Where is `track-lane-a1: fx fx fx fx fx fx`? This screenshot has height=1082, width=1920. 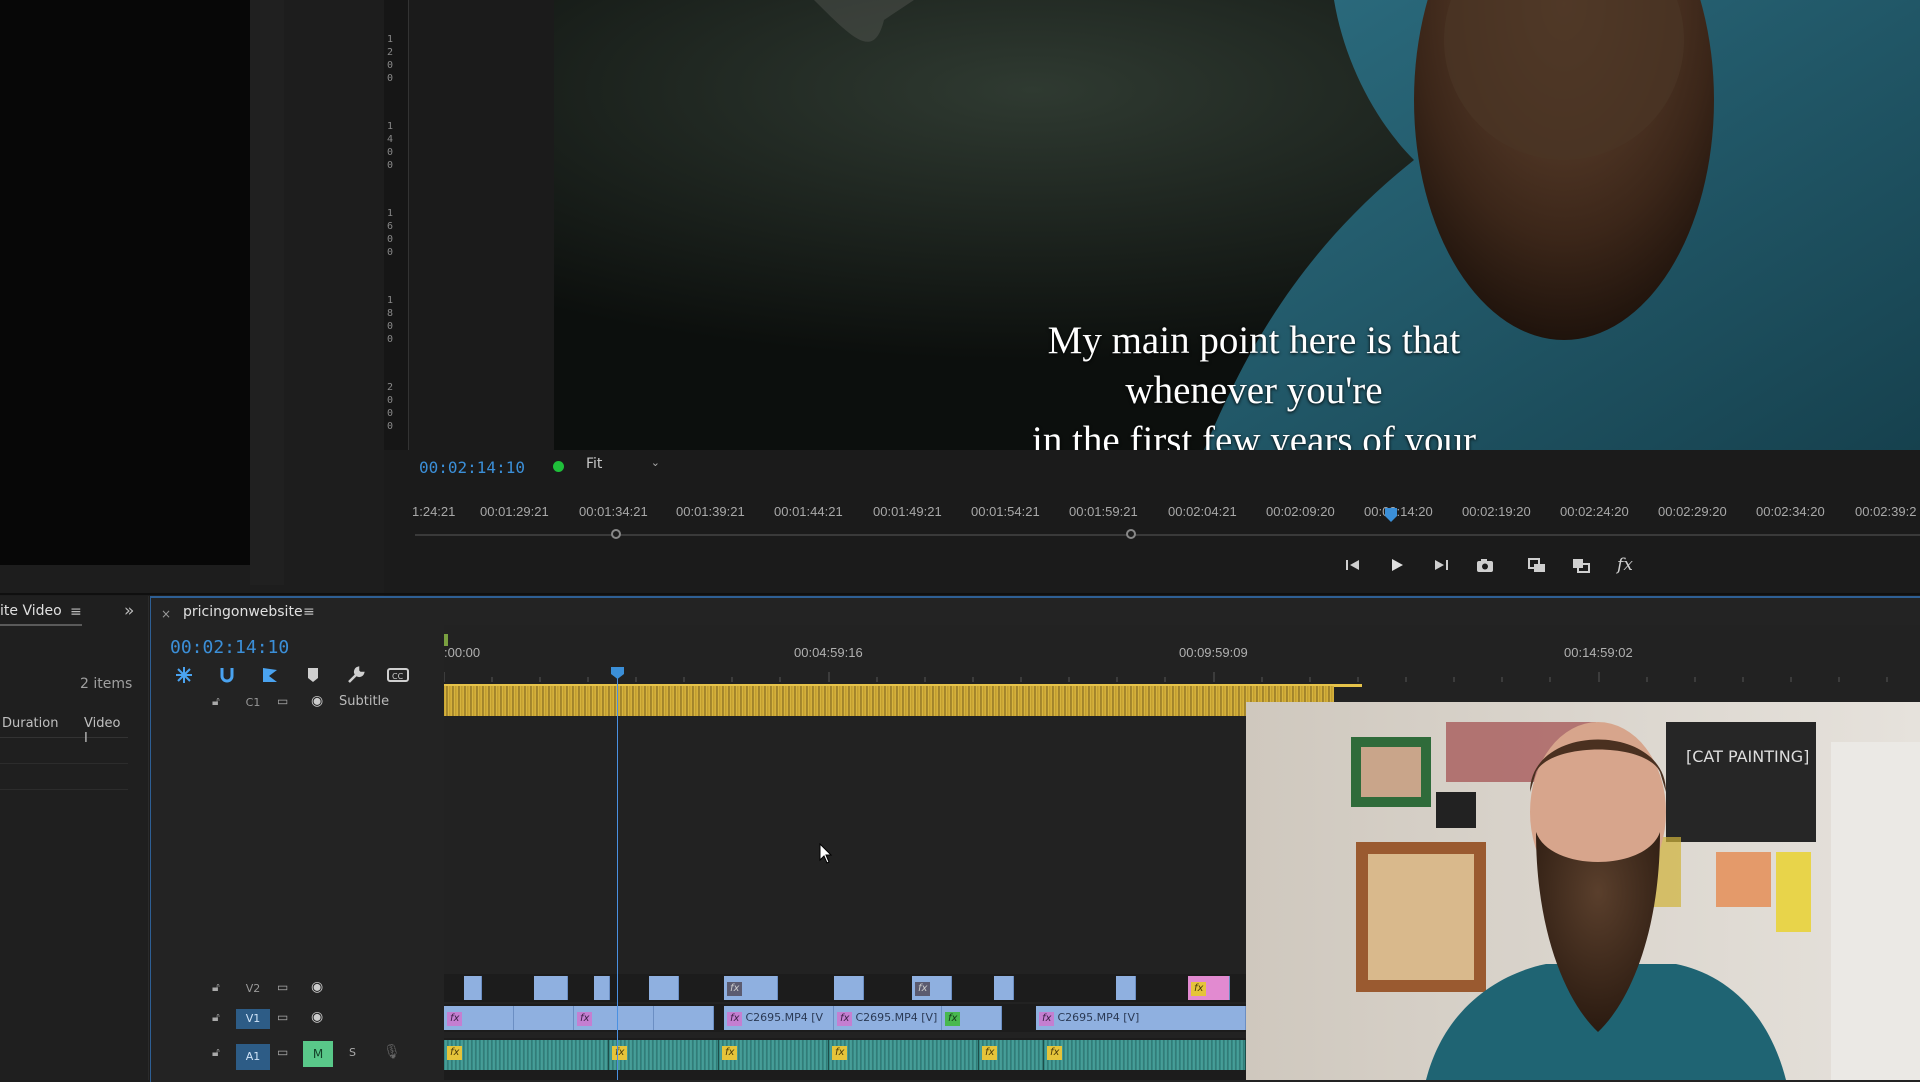
track-lane-a1: fx fx fx fx fx fx is located at coordinates (845, 1059).